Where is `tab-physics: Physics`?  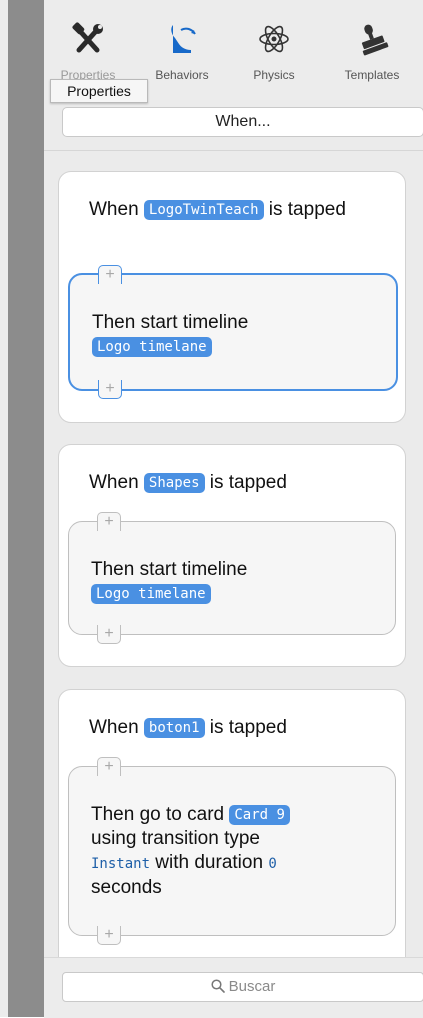 tab-physics: Physics is located at coordinates (274, 57).